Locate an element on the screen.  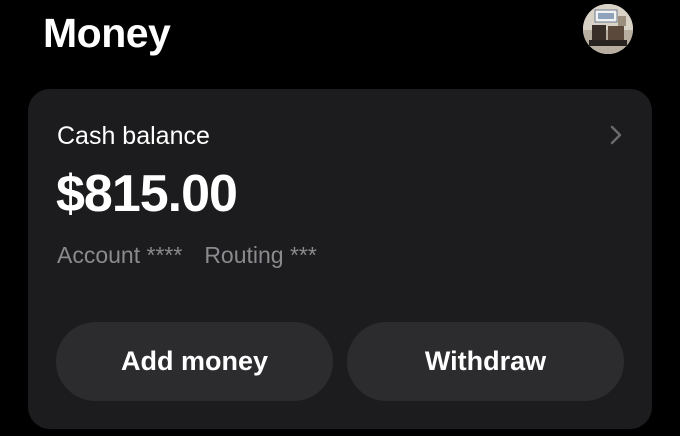
avatar-image is located at coordinates (608, 29).